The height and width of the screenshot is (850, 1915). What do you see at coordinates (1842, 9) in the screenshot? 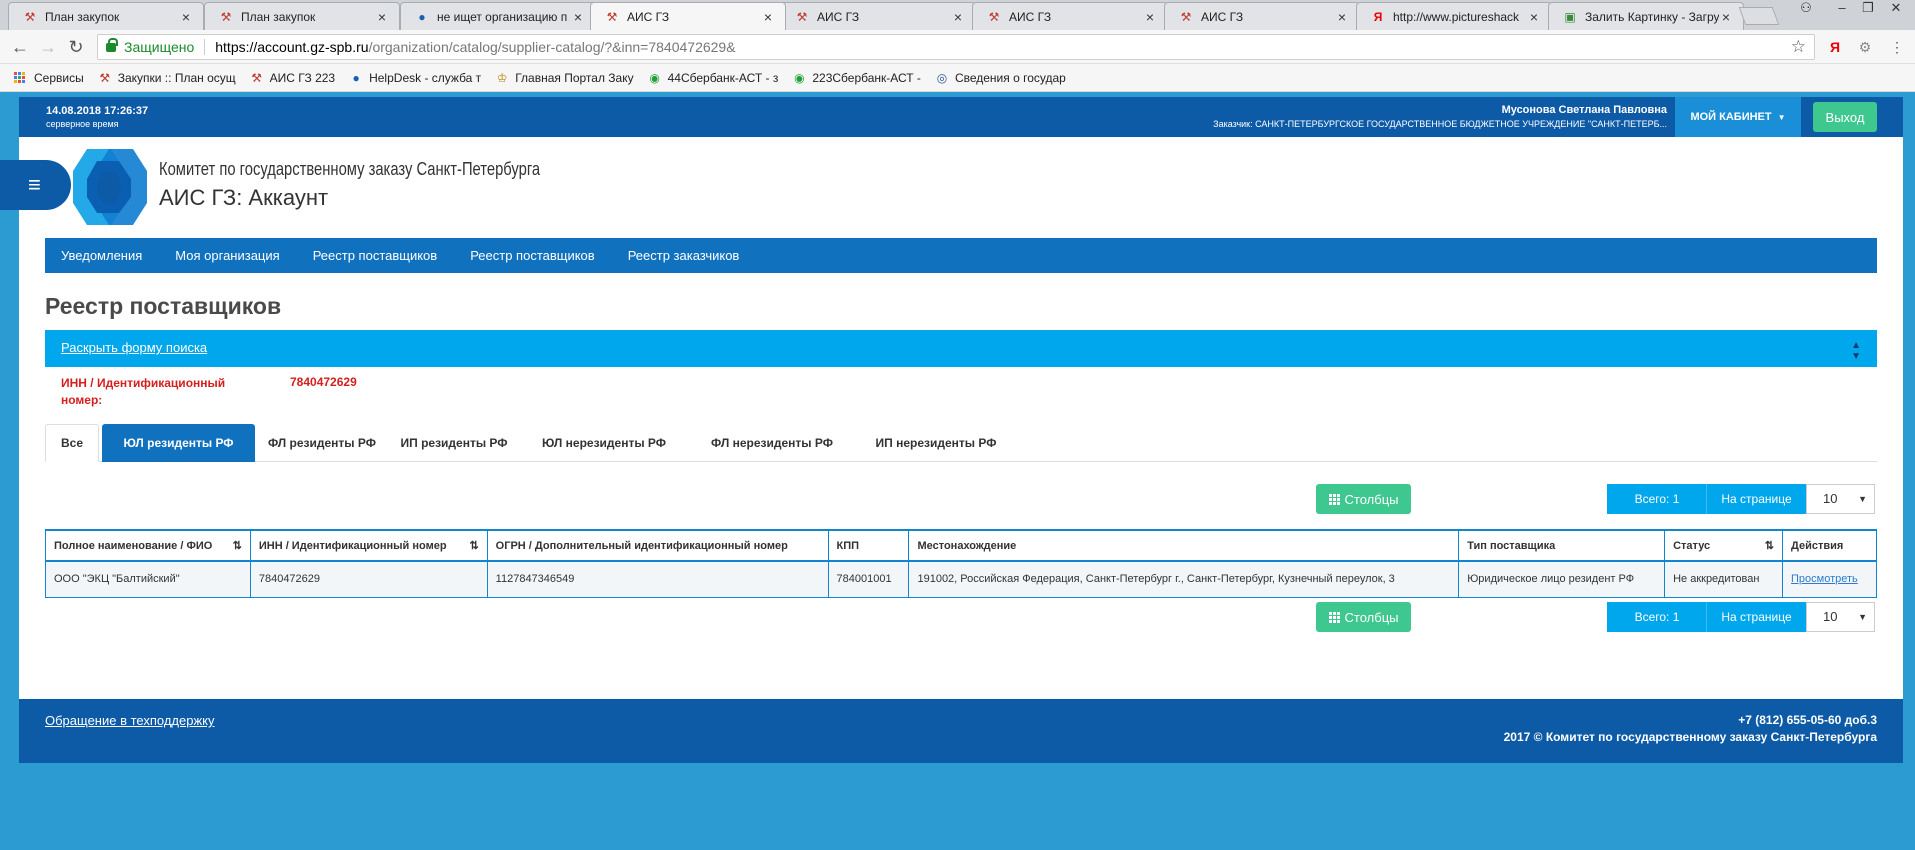
I see `minimize-icon: –` at bounding box center [1842, 9].